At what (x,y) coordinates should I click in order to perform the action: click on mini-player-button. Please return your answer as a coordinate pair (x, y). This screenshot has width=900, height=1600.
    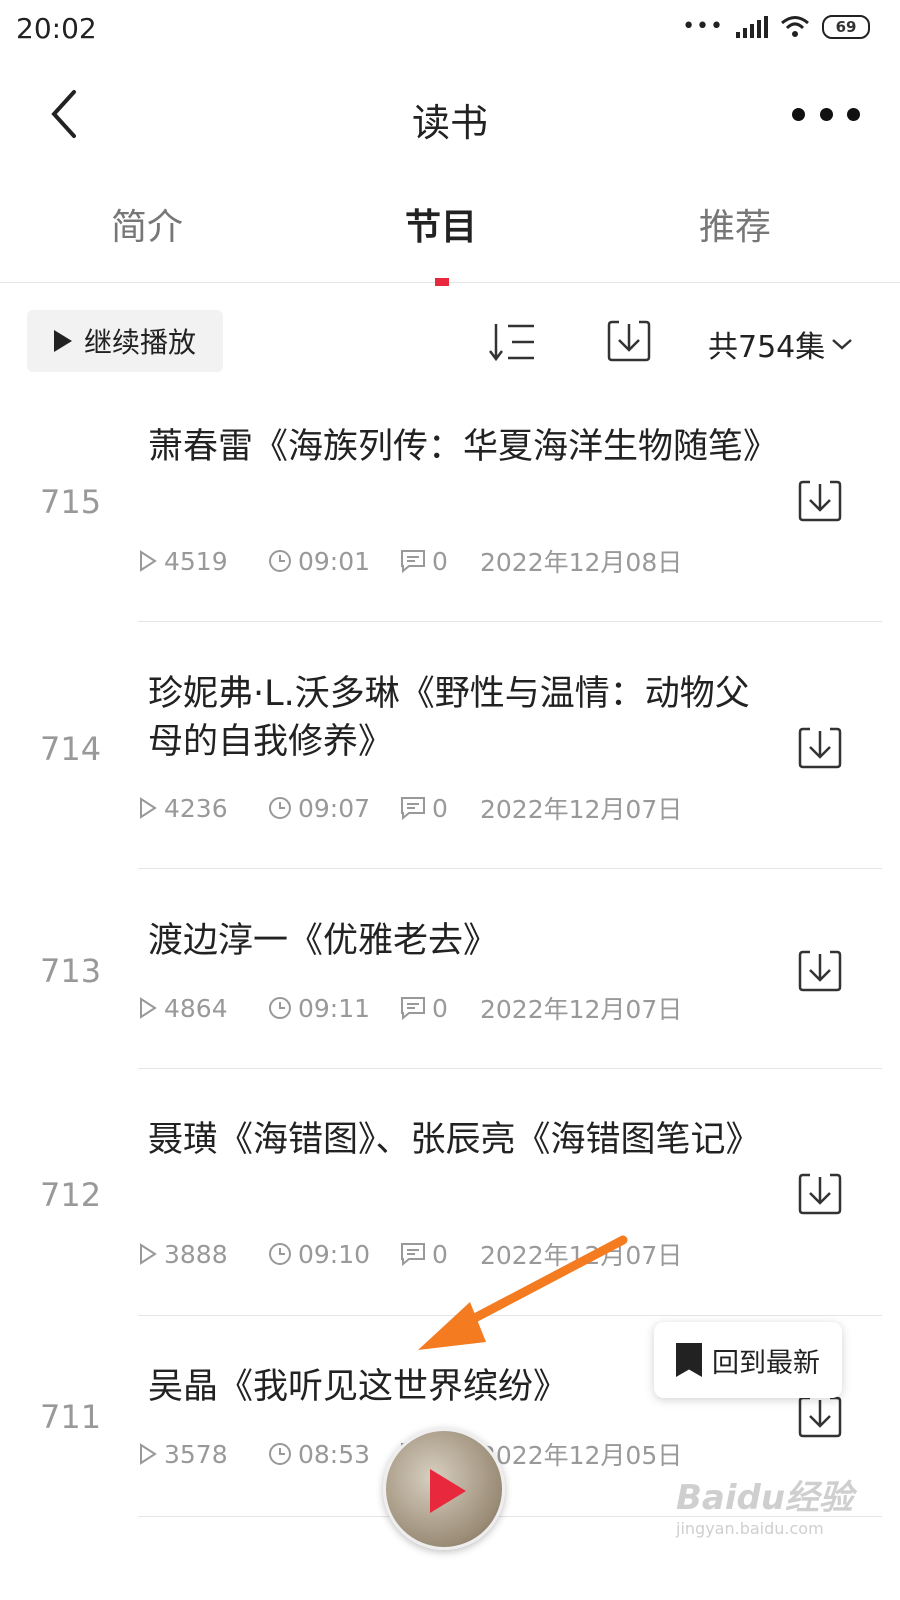
    Looking at the image, I should click on (444, 1489).